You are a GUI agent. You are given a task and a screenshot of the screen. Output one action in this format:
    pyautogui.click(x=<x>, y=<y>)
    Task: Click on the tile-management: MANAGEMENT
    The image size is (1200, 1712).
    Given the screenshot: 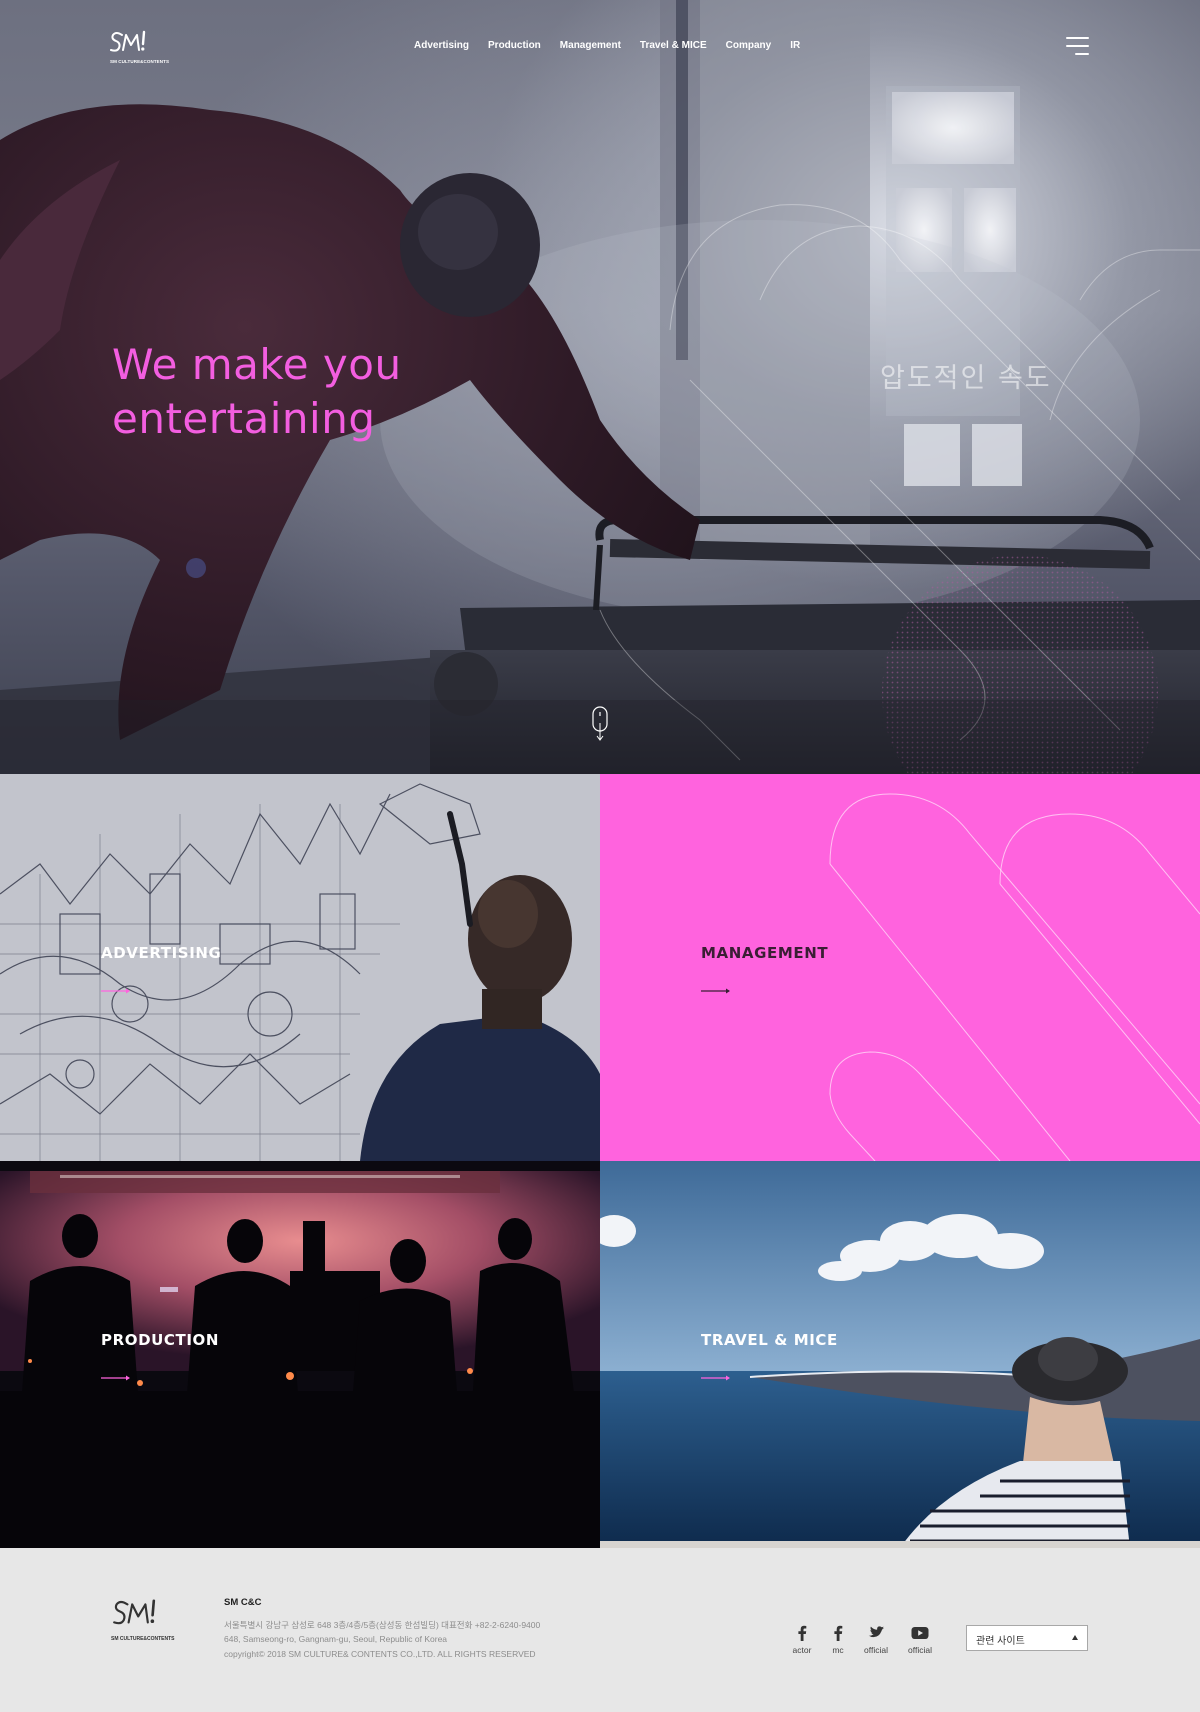 What is the action you would take?
    pyautogui.click(x=900, y=967)
    